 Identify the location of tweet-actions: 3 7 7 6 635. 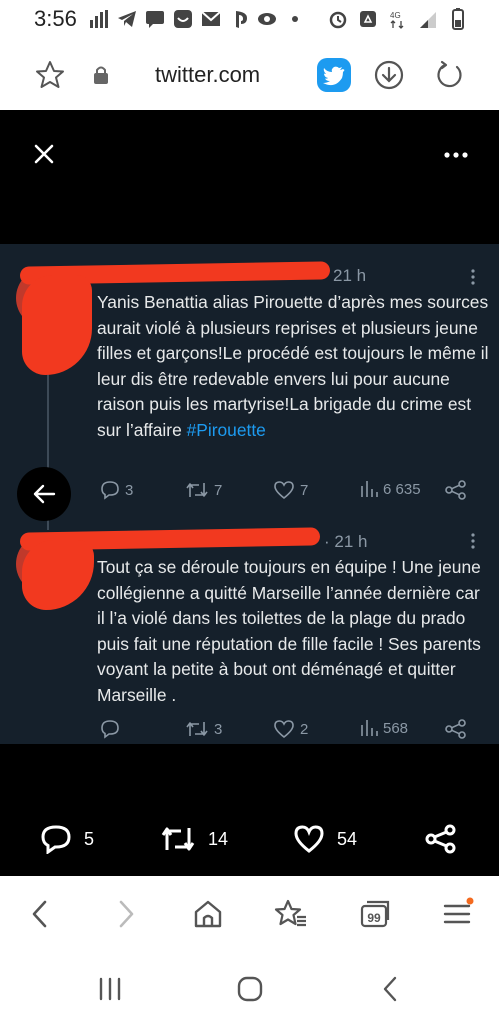
(287, 492).